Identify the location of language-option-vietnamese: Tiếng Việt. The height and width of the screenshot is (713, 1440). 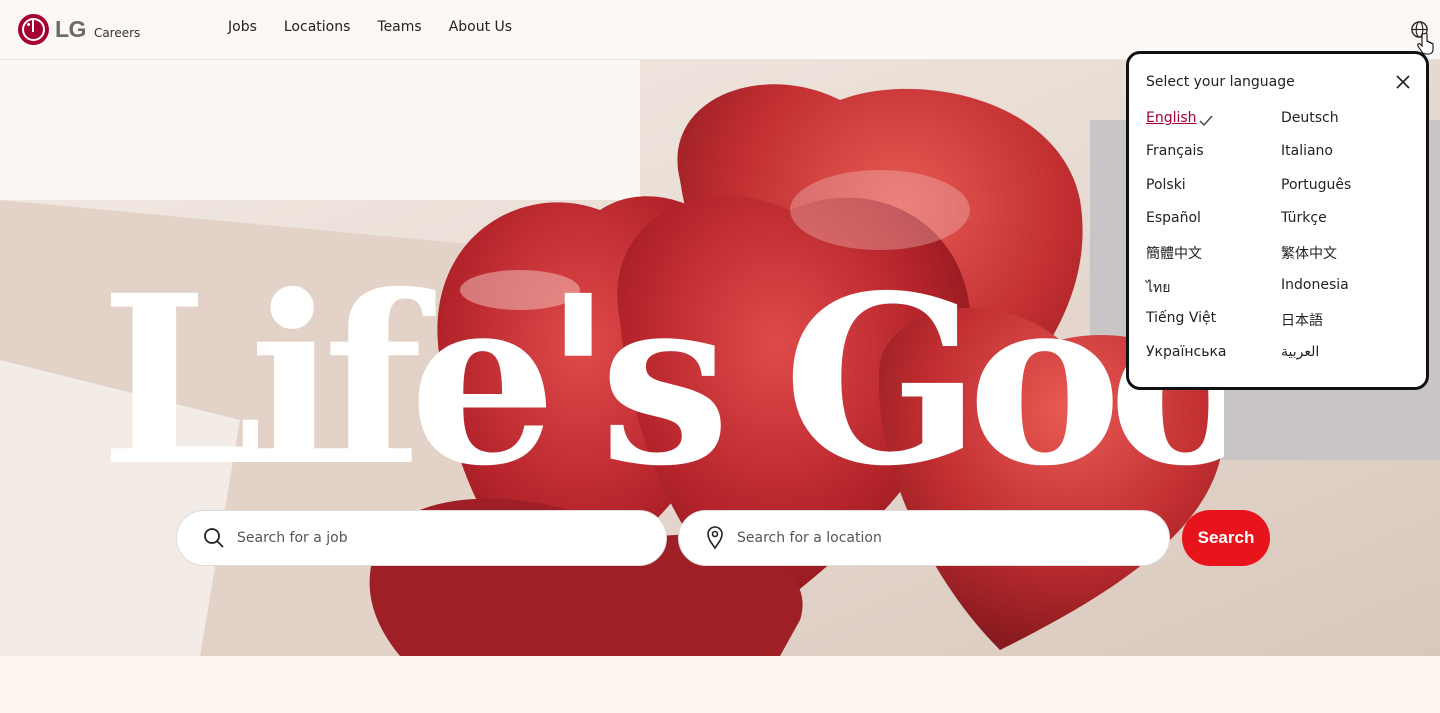
(1181, 318).